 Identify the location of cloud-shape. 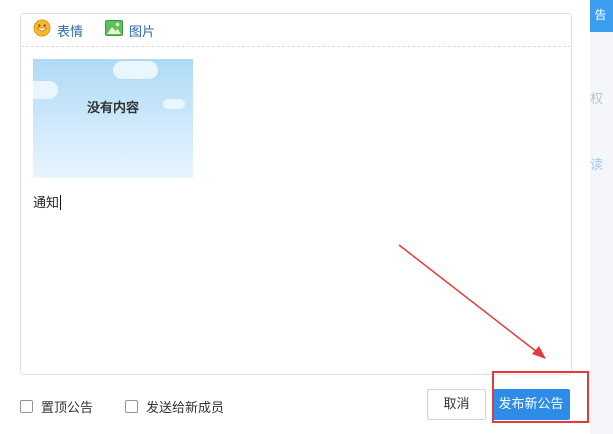
(135, 70).